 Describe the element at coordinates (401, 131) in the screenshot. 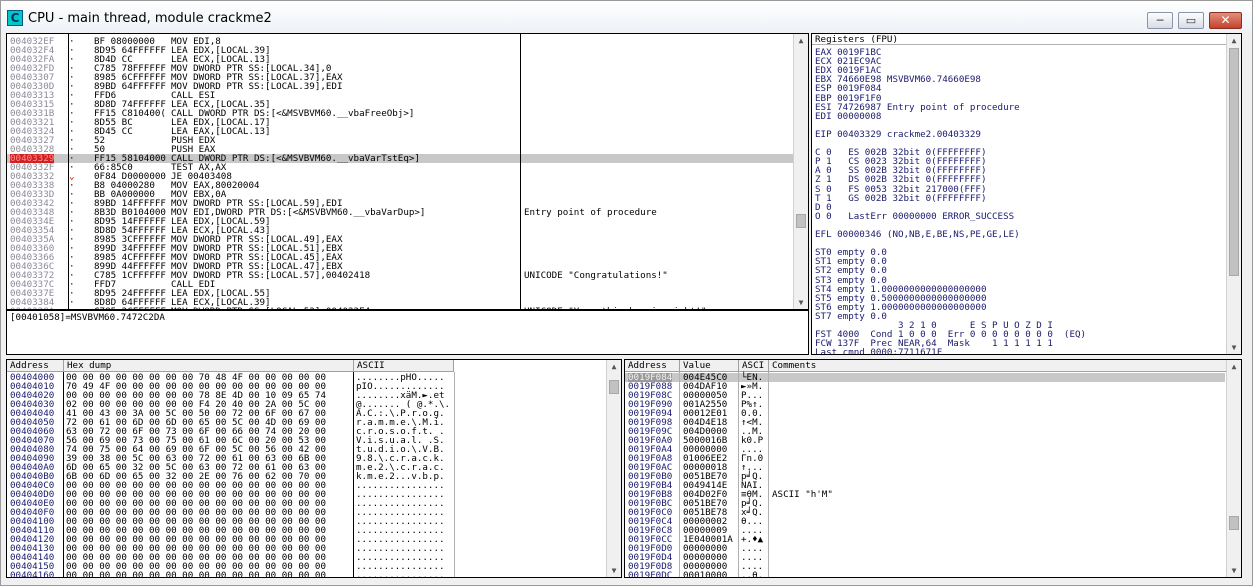

I see `disasm-row: 00403324 · 8D45 CC LEA EAX,[LOCAL.13]` at that location.